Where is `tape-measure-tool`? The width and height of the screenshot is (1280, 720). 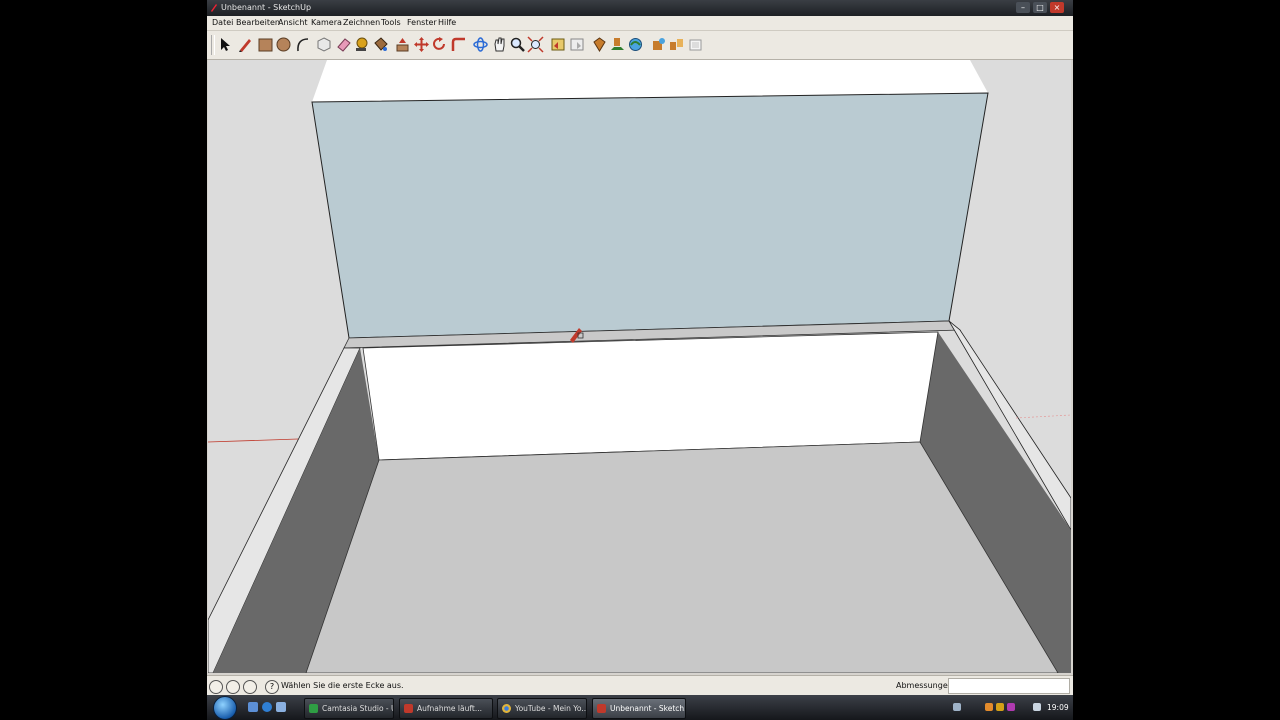 tape-measure-tool is located at coordinates (361, 44).